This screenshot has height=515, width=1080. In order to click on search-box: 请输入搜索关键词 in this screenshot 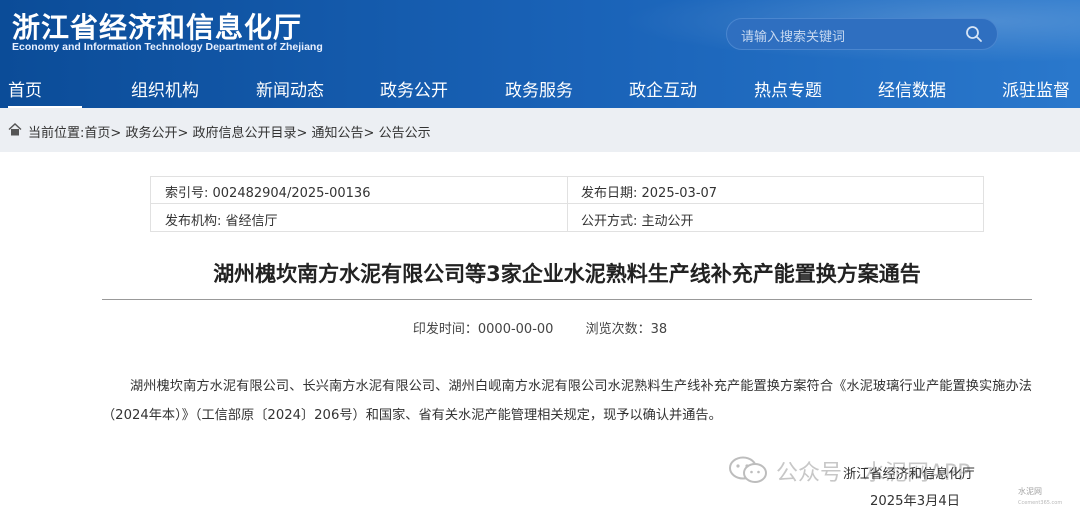, I will do `click(862, 34)`.